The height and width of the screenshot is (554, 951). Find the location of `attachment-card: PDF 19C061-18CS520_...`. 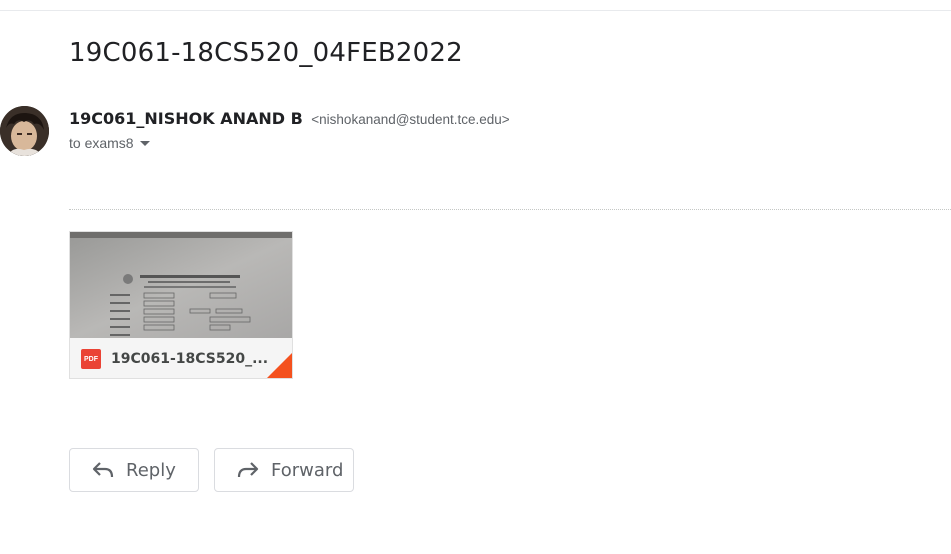

attachment-card: PDF 19C061-18CS520_... is located at coordinates (181, 305).